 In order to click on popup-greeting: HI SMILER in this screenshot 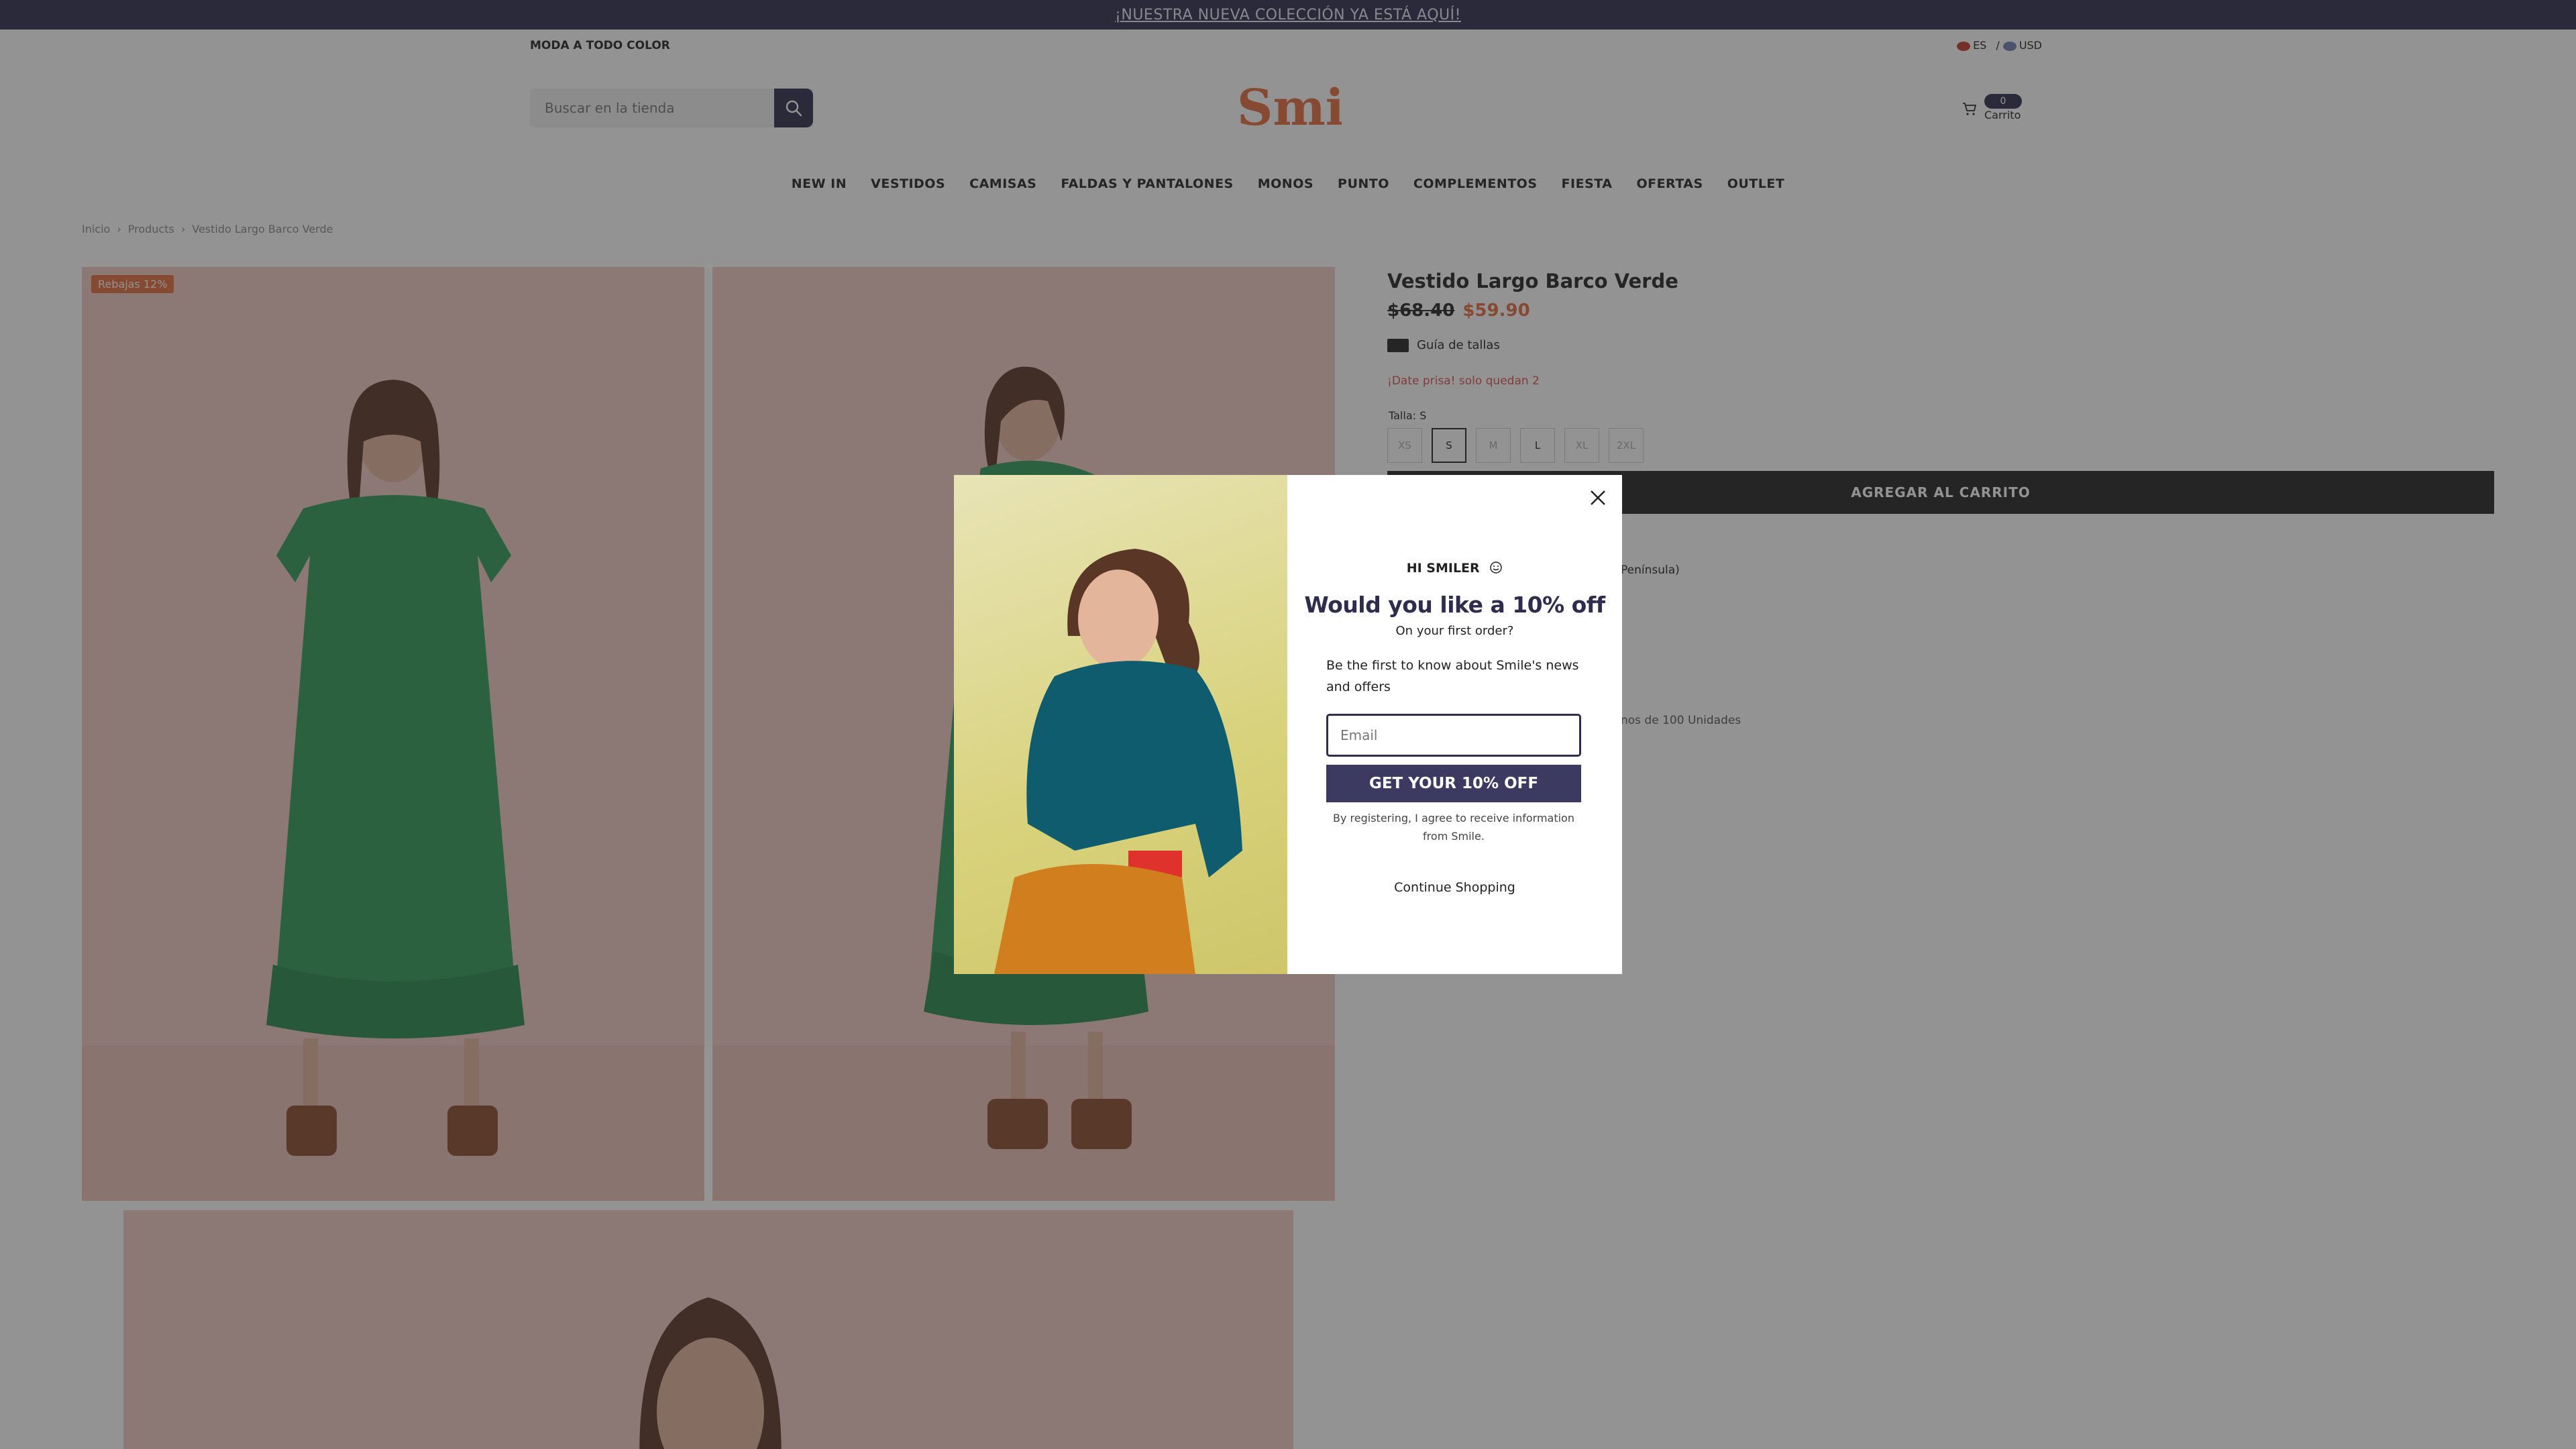, I will do `click(1454, 568)`.